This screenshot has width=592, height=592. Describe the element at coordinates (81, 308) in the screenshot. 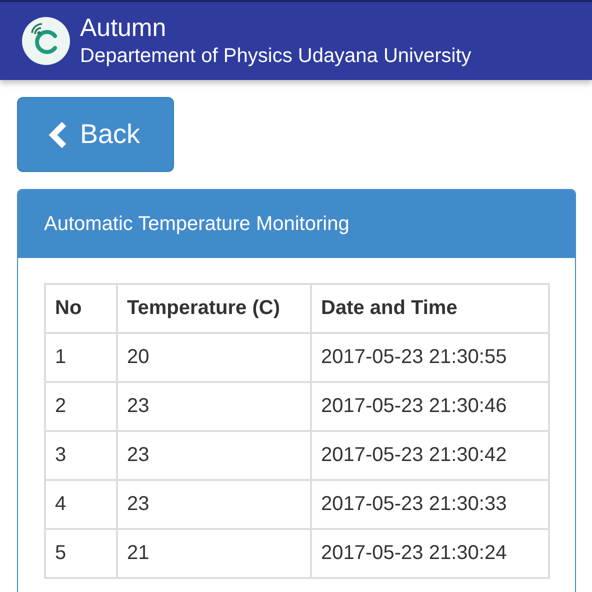

I see `column-header: No` at that location.